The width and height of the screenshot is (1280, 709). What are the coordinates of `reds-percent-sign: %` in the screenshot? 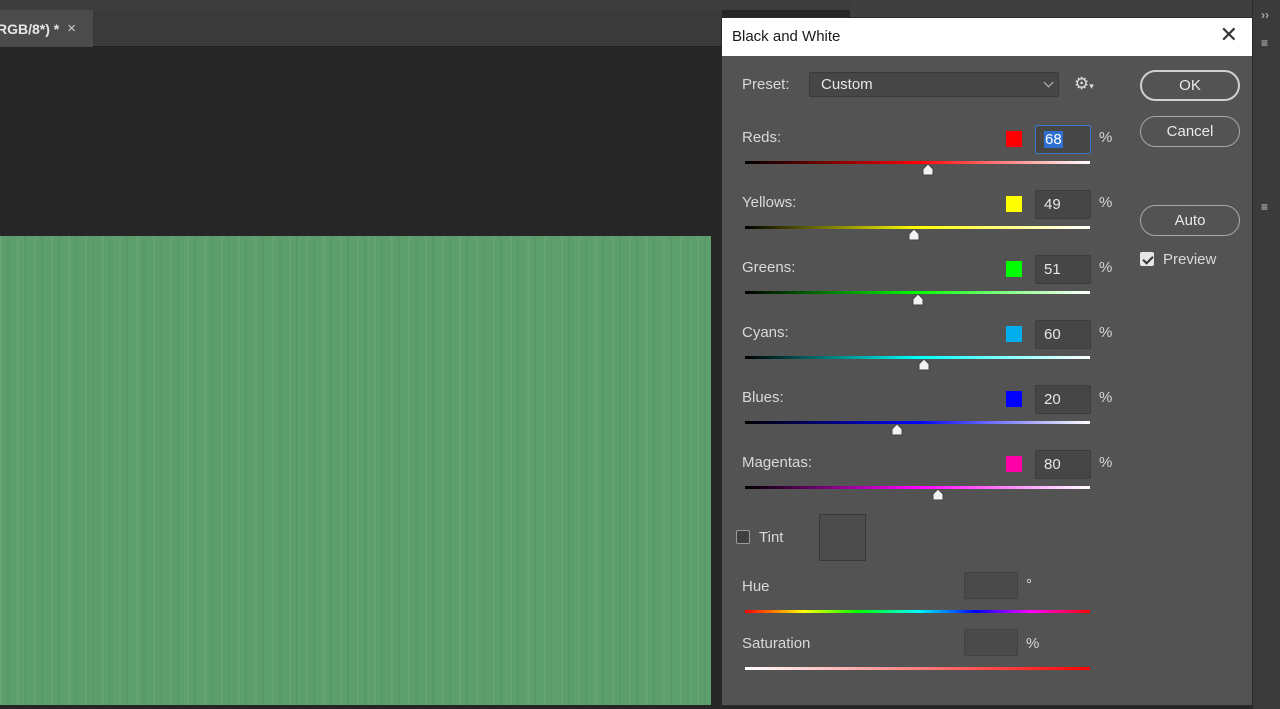 It's located at (1106, 137).